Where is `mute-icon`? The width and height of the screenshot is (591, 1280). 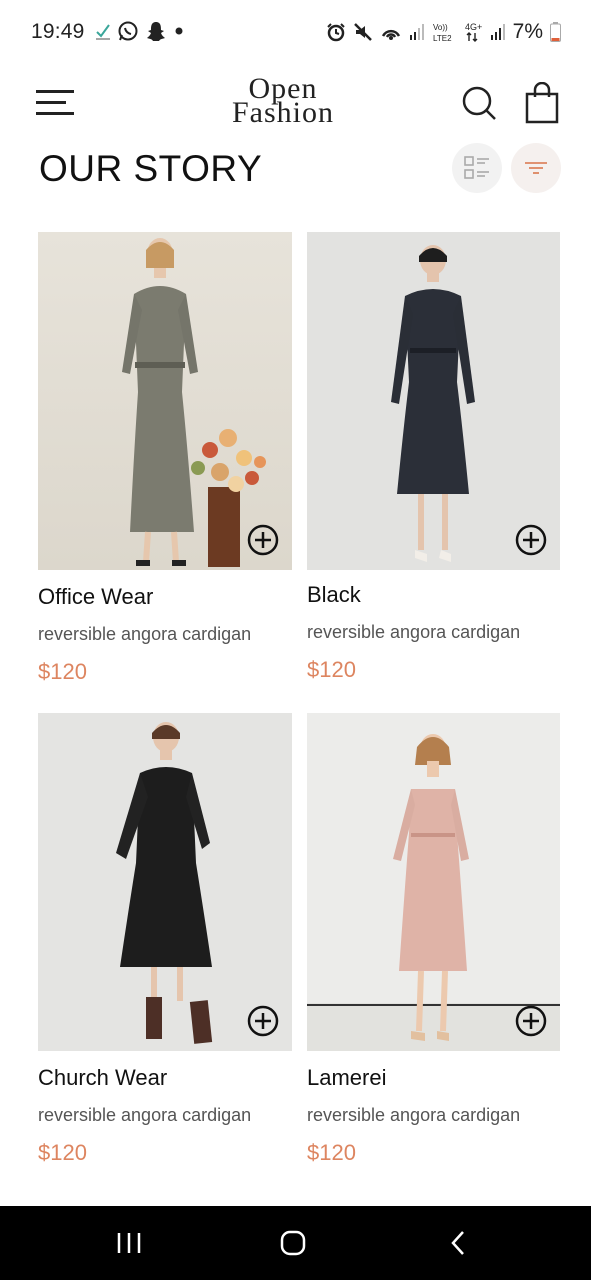
mute-icon is located at coordinates (362, 32).